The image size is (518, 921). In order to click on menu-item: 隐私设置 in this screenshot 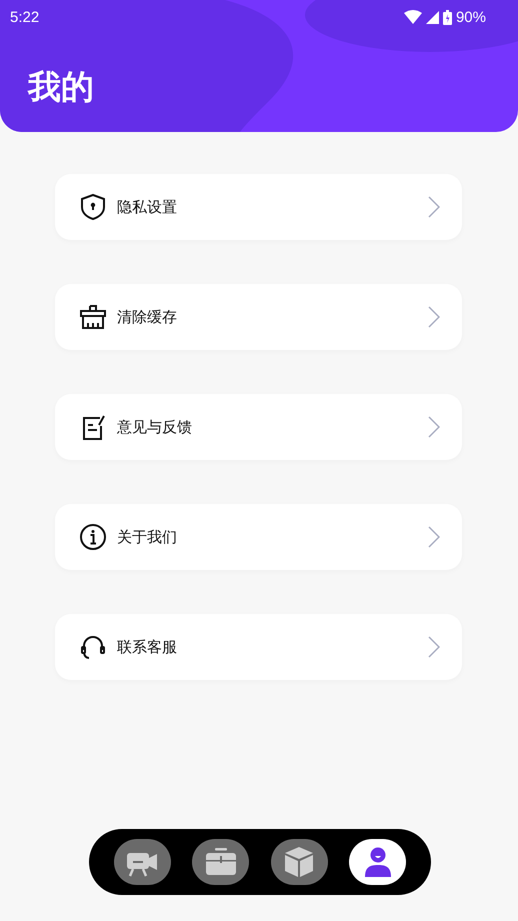, I will do `click(258, 207)`.